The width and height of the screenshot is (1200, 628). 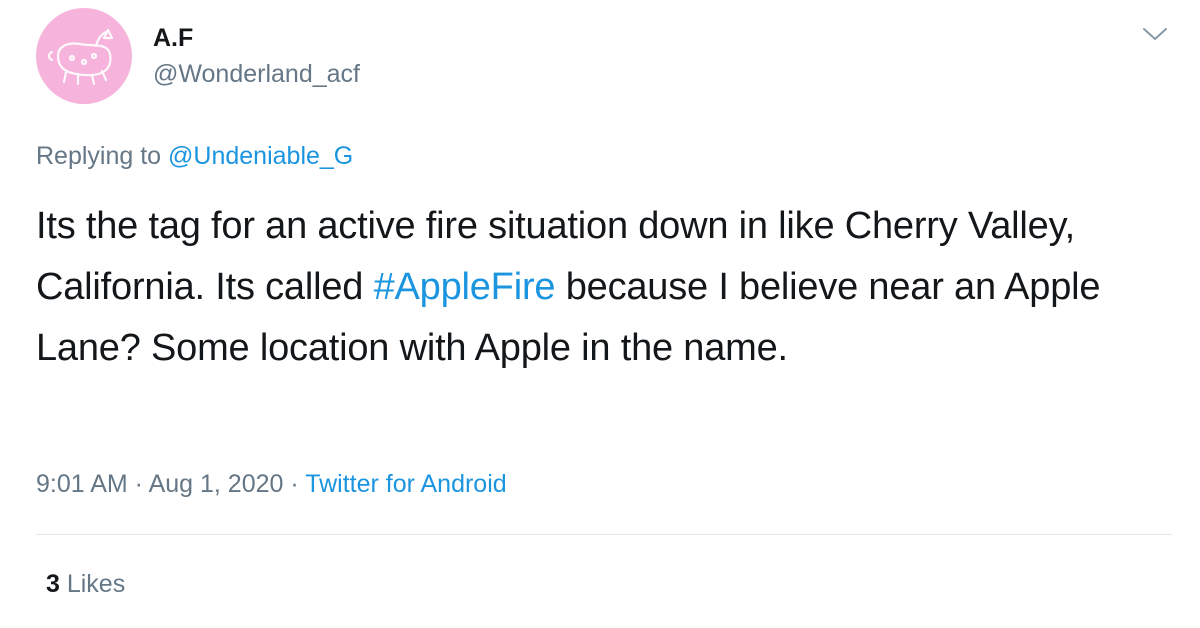 What do you see at coordinates (53, 584) in the screenshot?
I see `likes-count: 3` at bounding box center [53, 584].